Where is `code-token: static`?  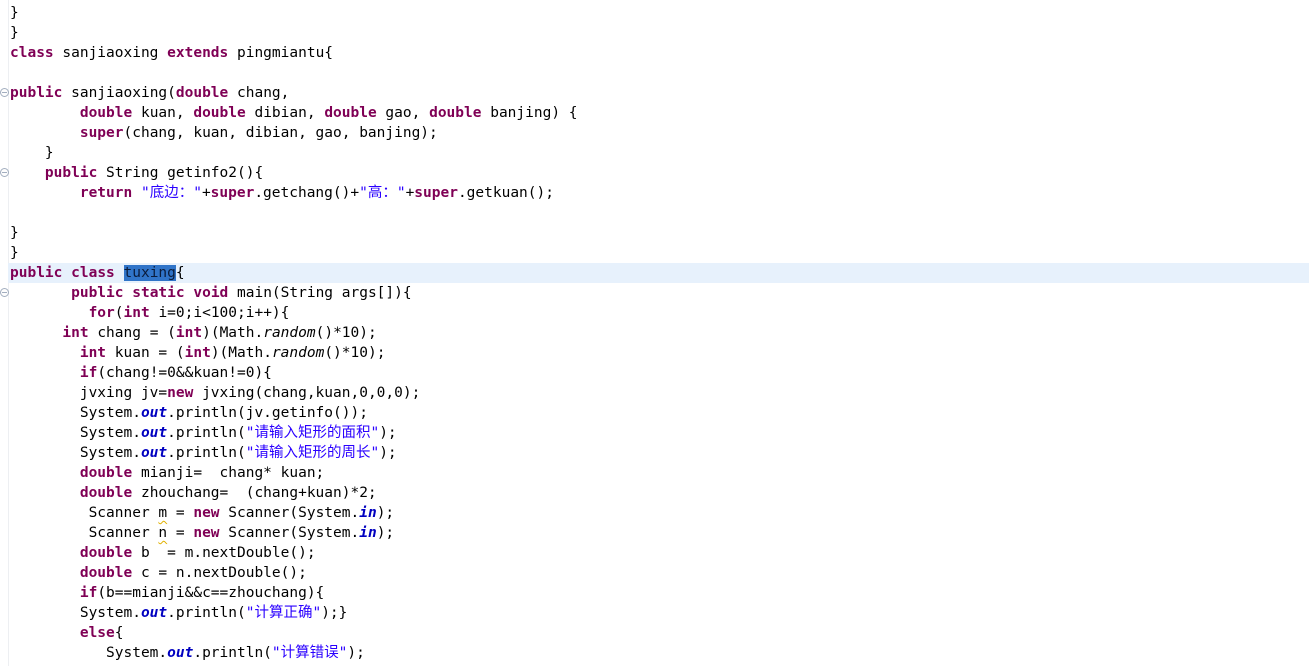 code-token: static is located at coordinates (158, 293).